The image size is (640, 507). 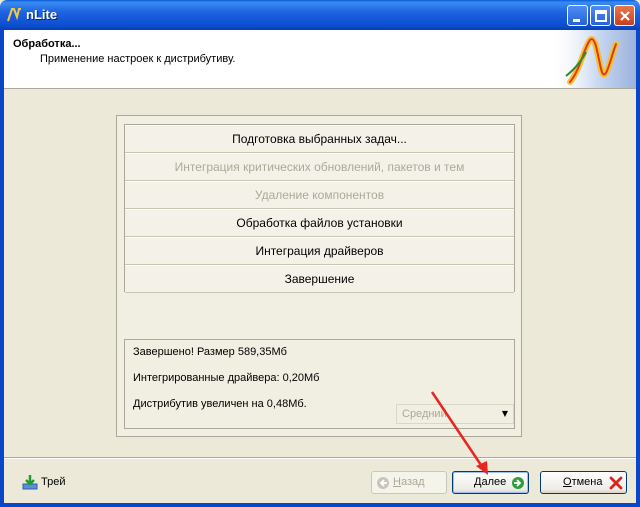 What do you see at coordinates (567, 482) in the screenshot?
I see `cancel-button-accel: О` at bounding box center [567, 482].